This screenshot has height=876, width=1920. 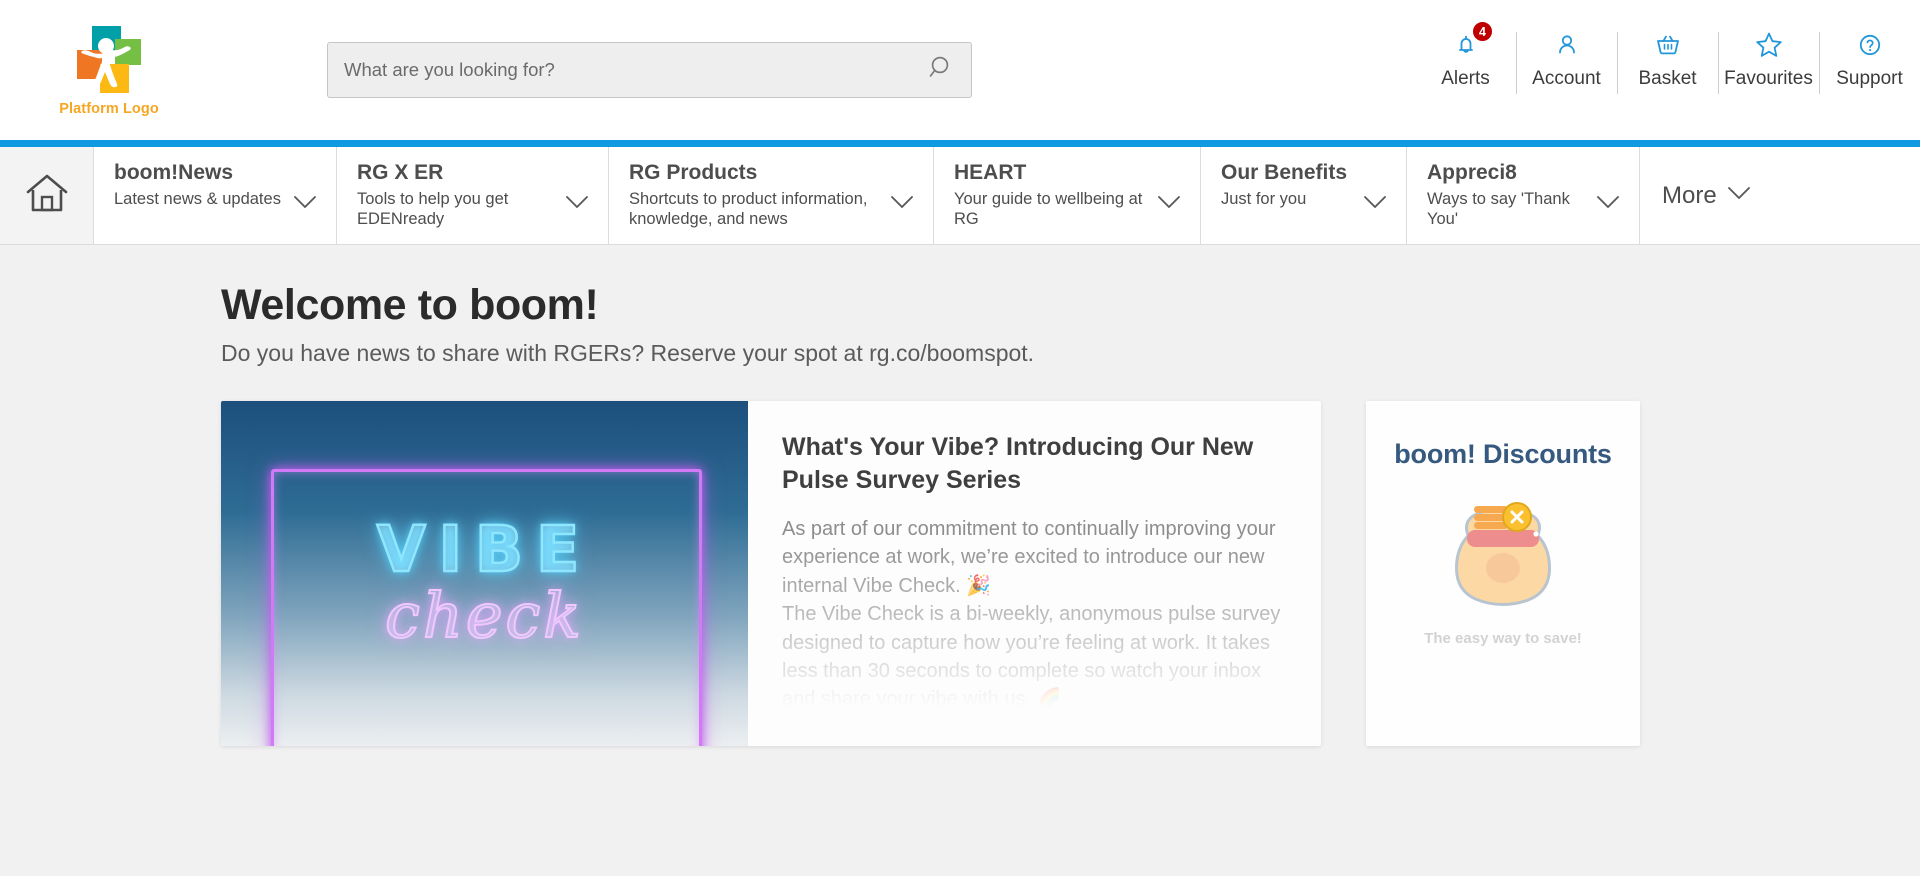 What do you see at coordinates (109, 60) in the screenshot?
I see `pinwheel-person-logo` at bounding box center [109, 60].